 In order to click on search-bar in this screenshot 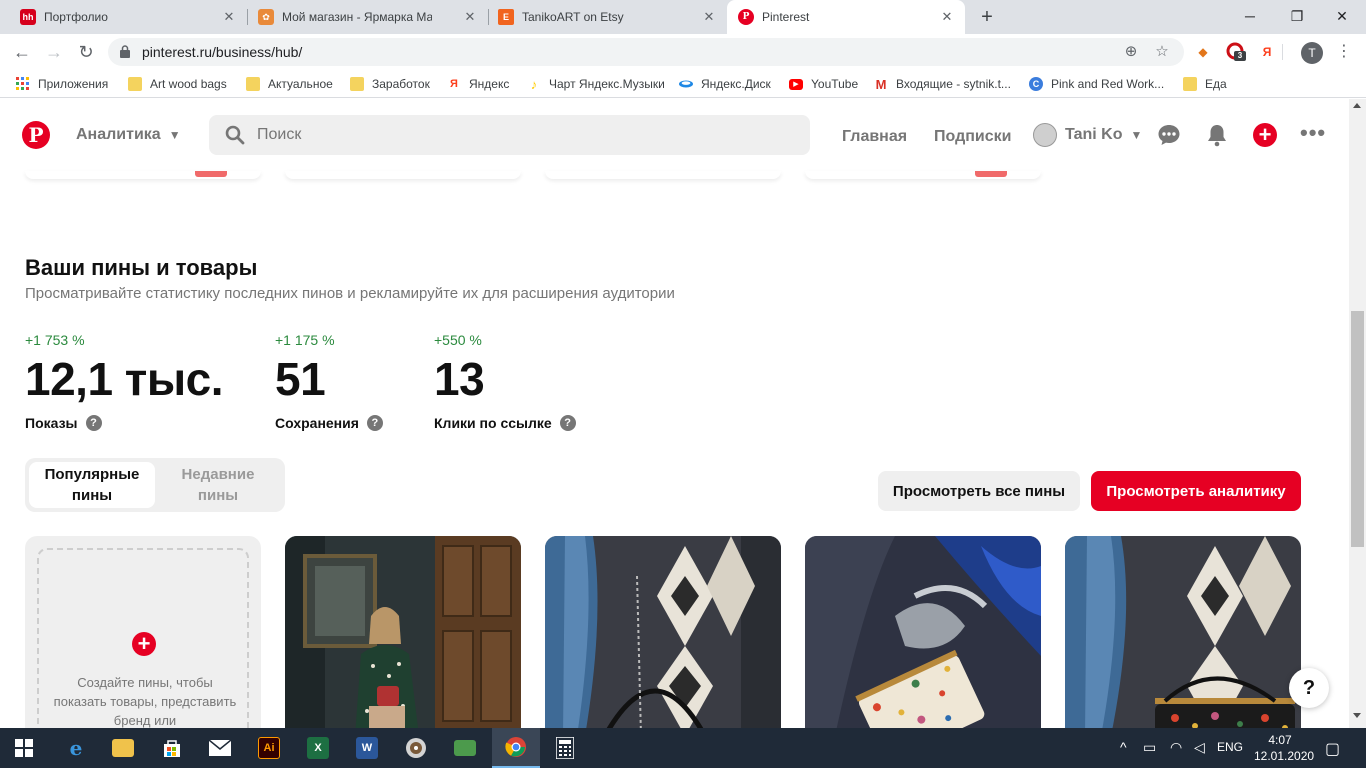, I will do `click(509, 135)`.